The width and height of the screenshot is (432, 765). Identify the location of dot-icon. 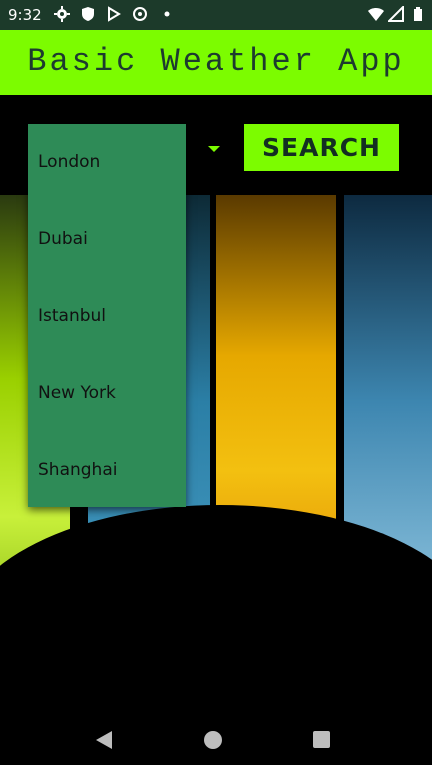
(170, 14).